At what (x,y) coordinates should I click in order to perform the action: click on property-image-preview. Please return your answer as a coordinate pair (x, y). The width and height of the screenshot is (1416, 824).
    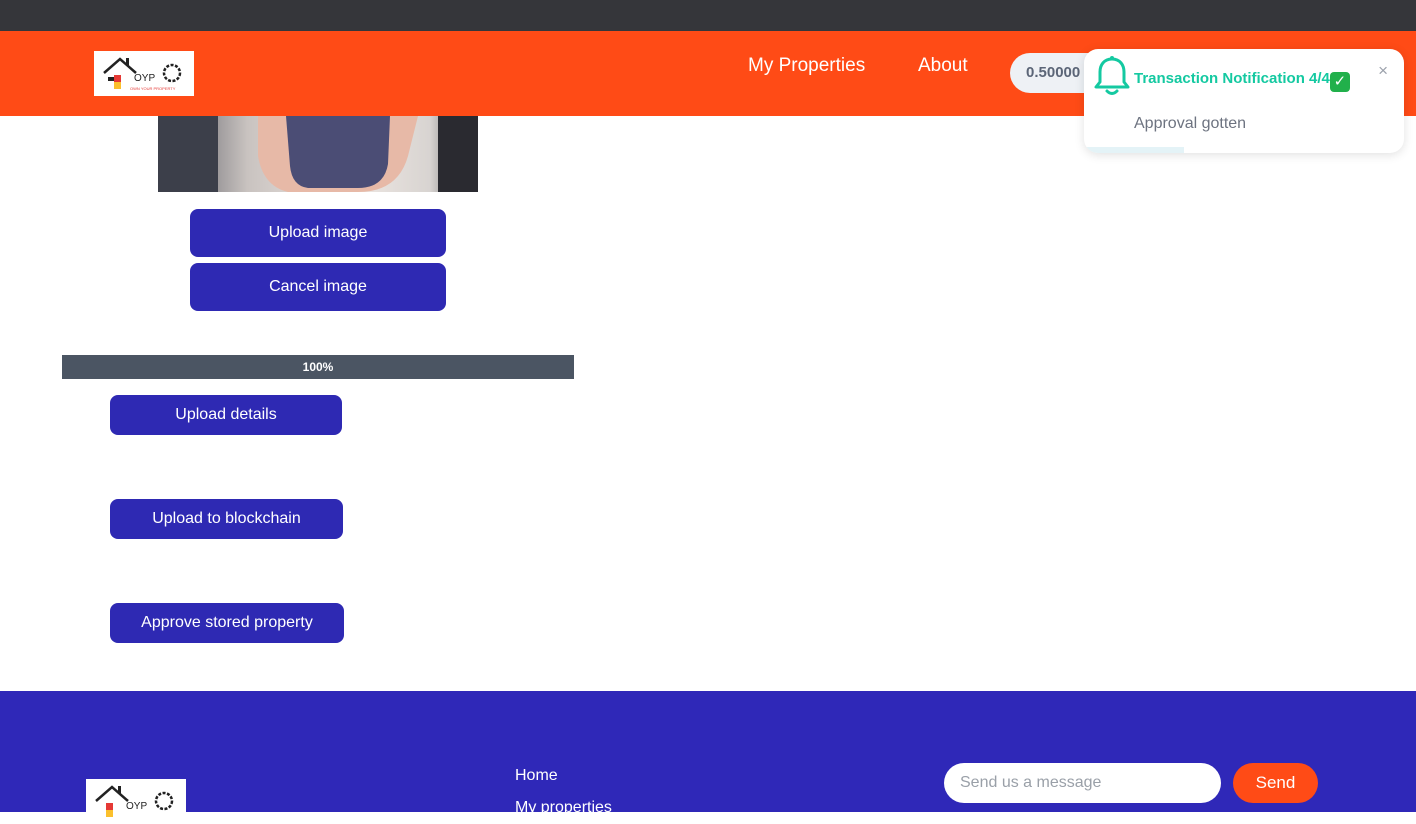
    Looking at the image, I should click on (318, 154).